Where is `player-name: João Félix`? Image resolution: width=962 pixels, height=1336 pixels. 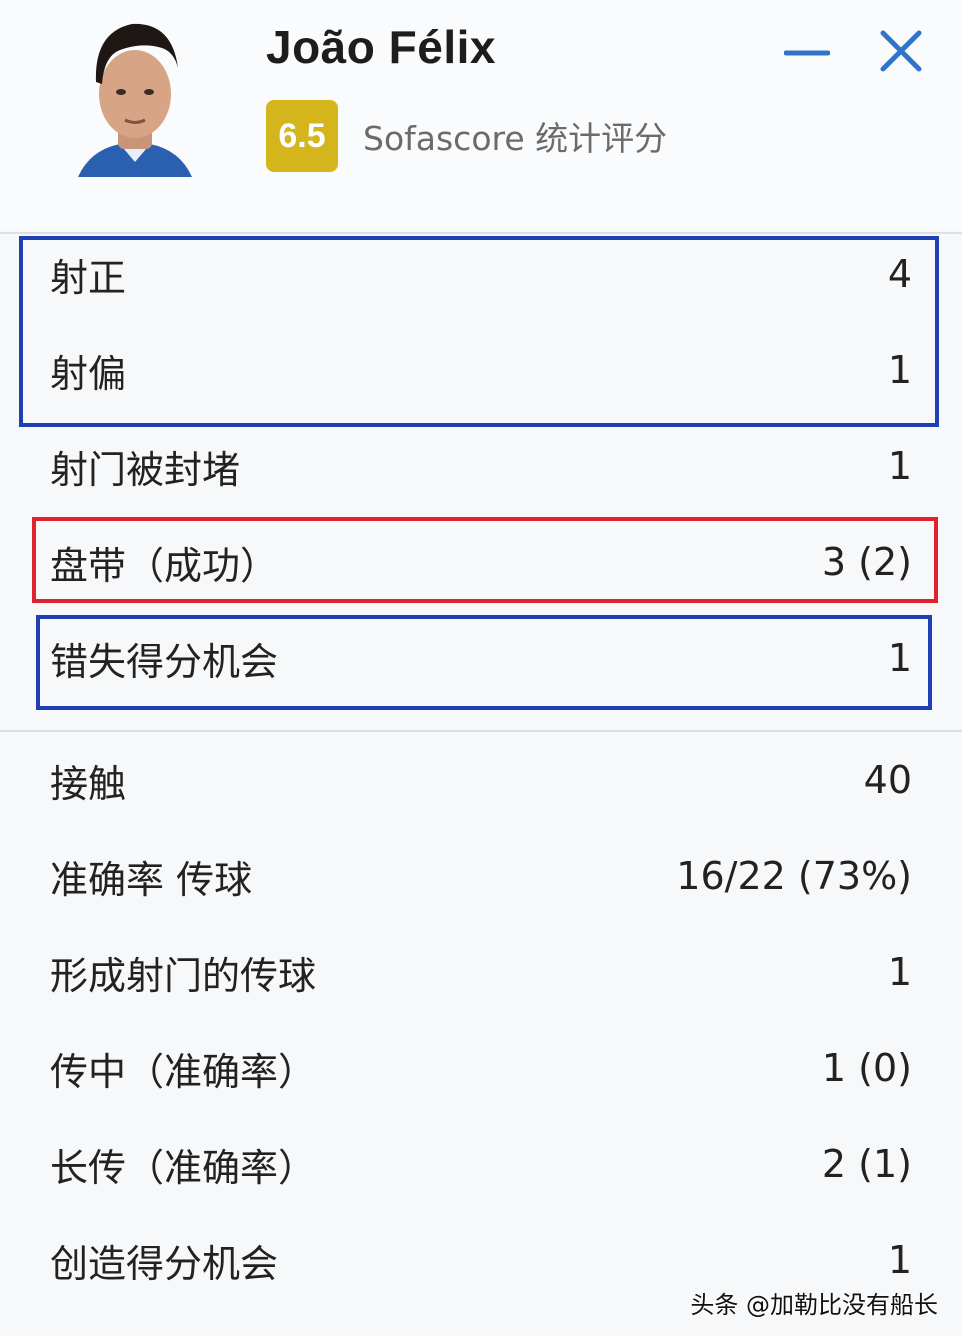 player-name: João Félix is located at coordinates (381, 47).